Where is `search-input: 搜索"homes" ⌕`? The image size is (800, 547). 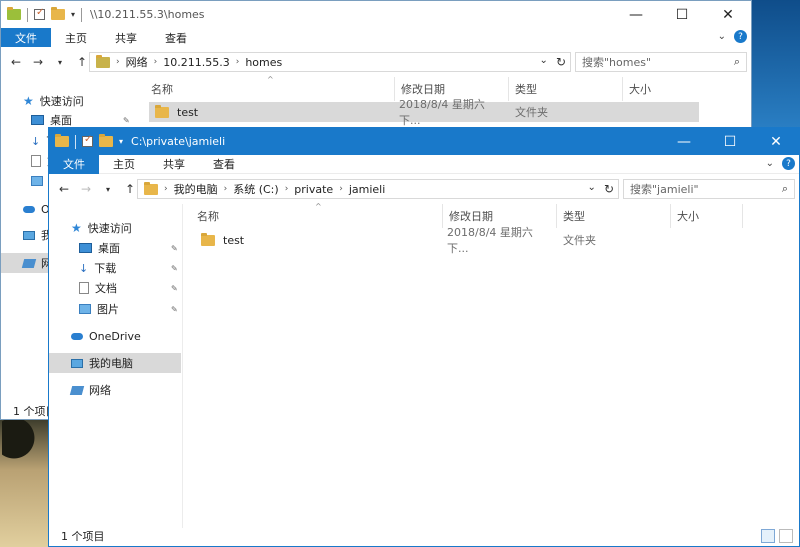
search-input: 搜索"homes" ⌕ is located at coordinates (661, 62).